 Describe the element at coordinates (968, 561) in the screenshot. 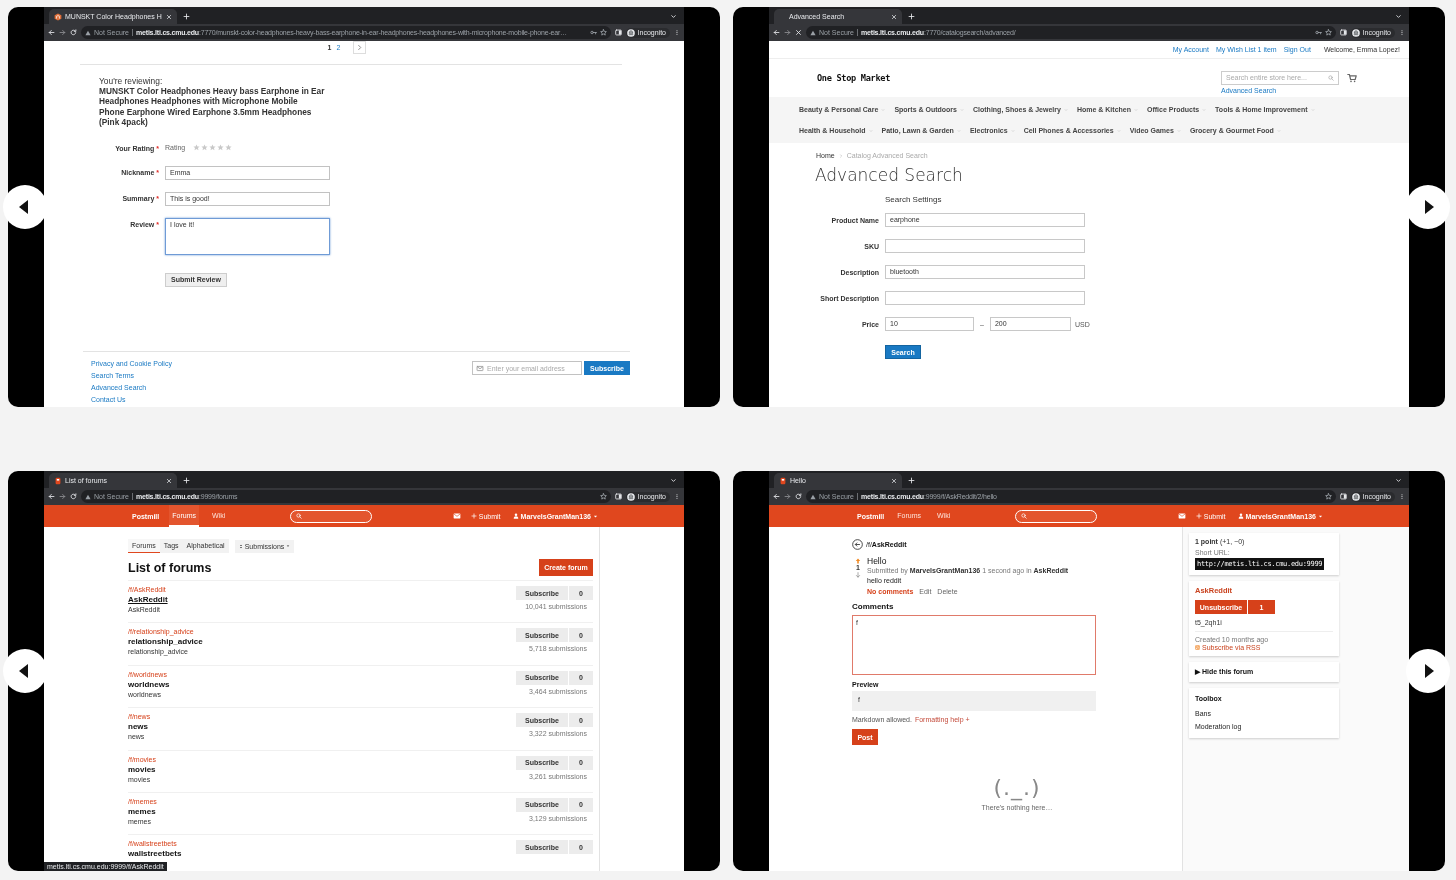

I see `post-title: Hello` at that location.